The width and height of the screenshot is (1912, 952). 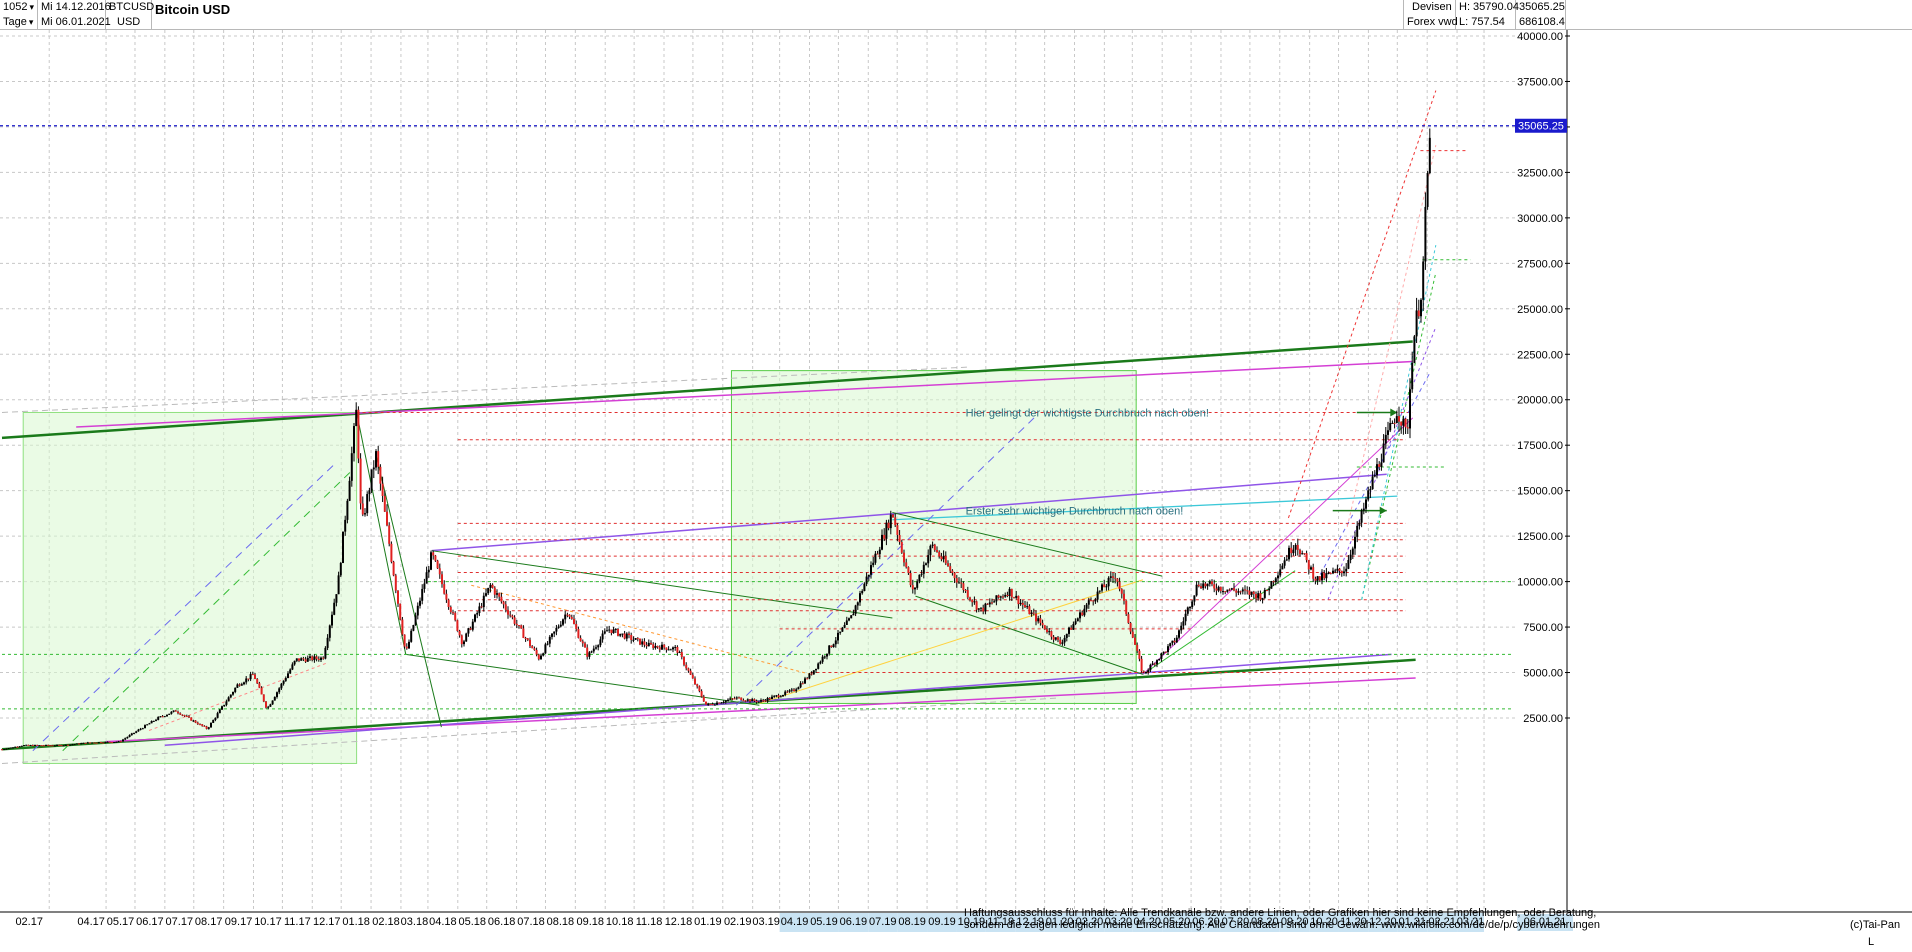 I want to click on arrow-head, so click(x=1383, y=510).